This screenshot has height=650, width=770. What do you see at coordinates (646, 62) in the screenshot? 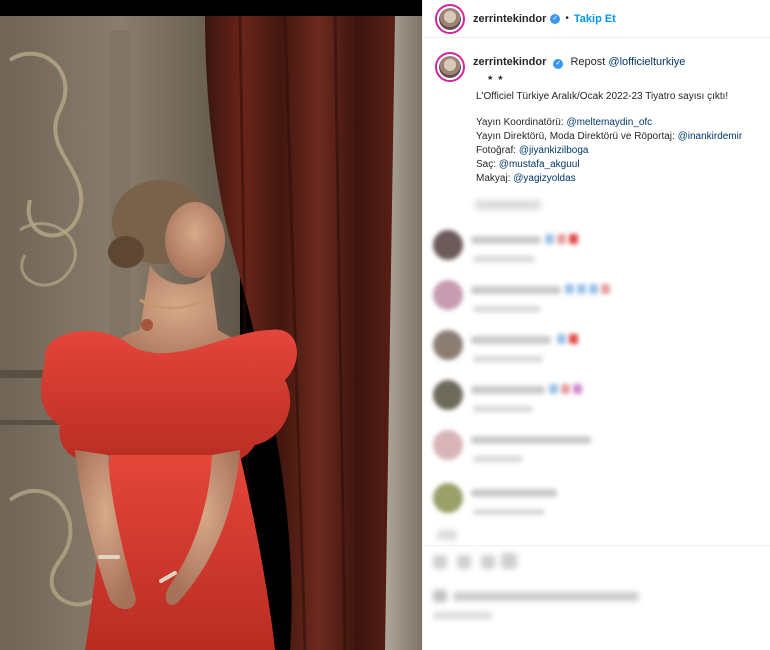
I see `repost-mention-link: @lofficielturkiye` at bounding box center [646, 62].